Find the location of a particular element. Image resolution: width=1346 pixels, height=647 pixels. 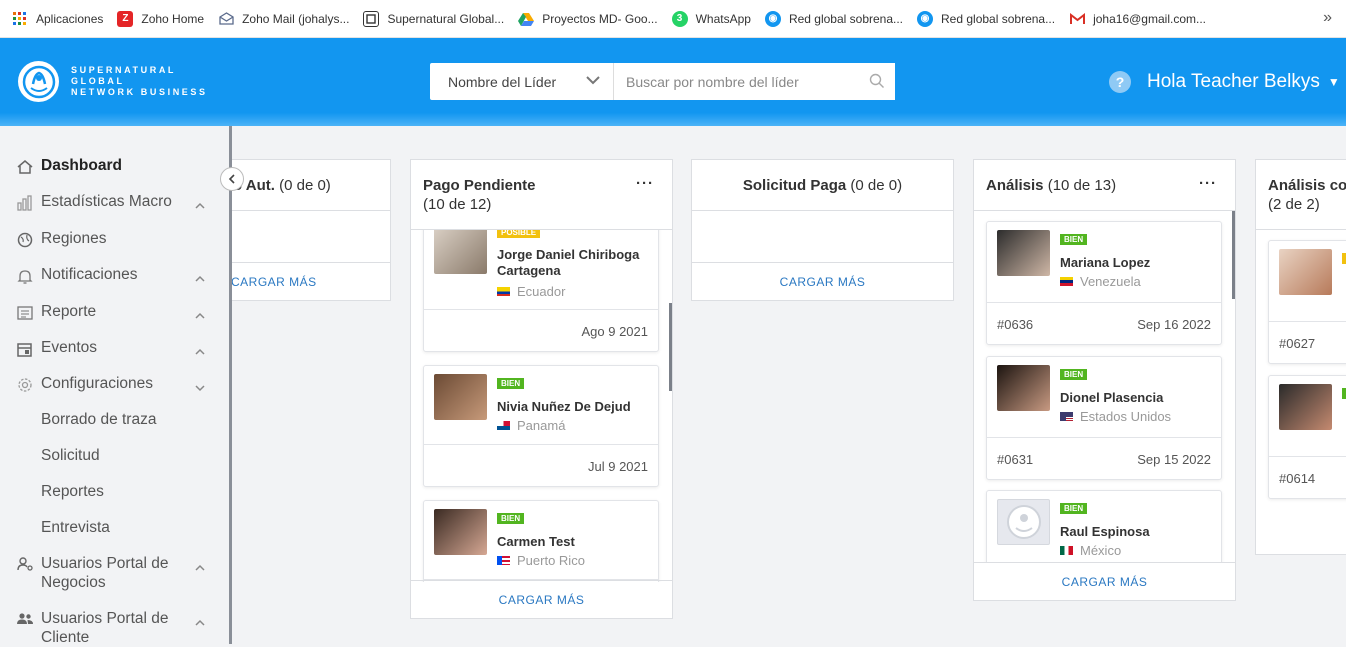

more-bookmarks-icon: » is located at coordinates (1327, 18).